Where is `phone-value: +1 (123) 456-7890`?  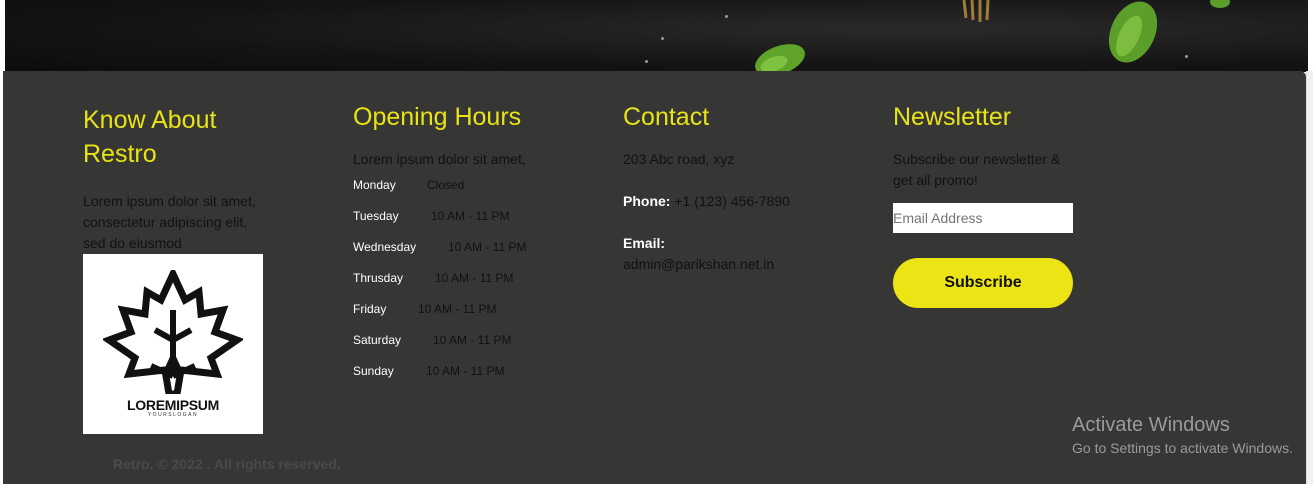 phone-value: +1 (123) 456-7890 is located at coordinates (732, 201).